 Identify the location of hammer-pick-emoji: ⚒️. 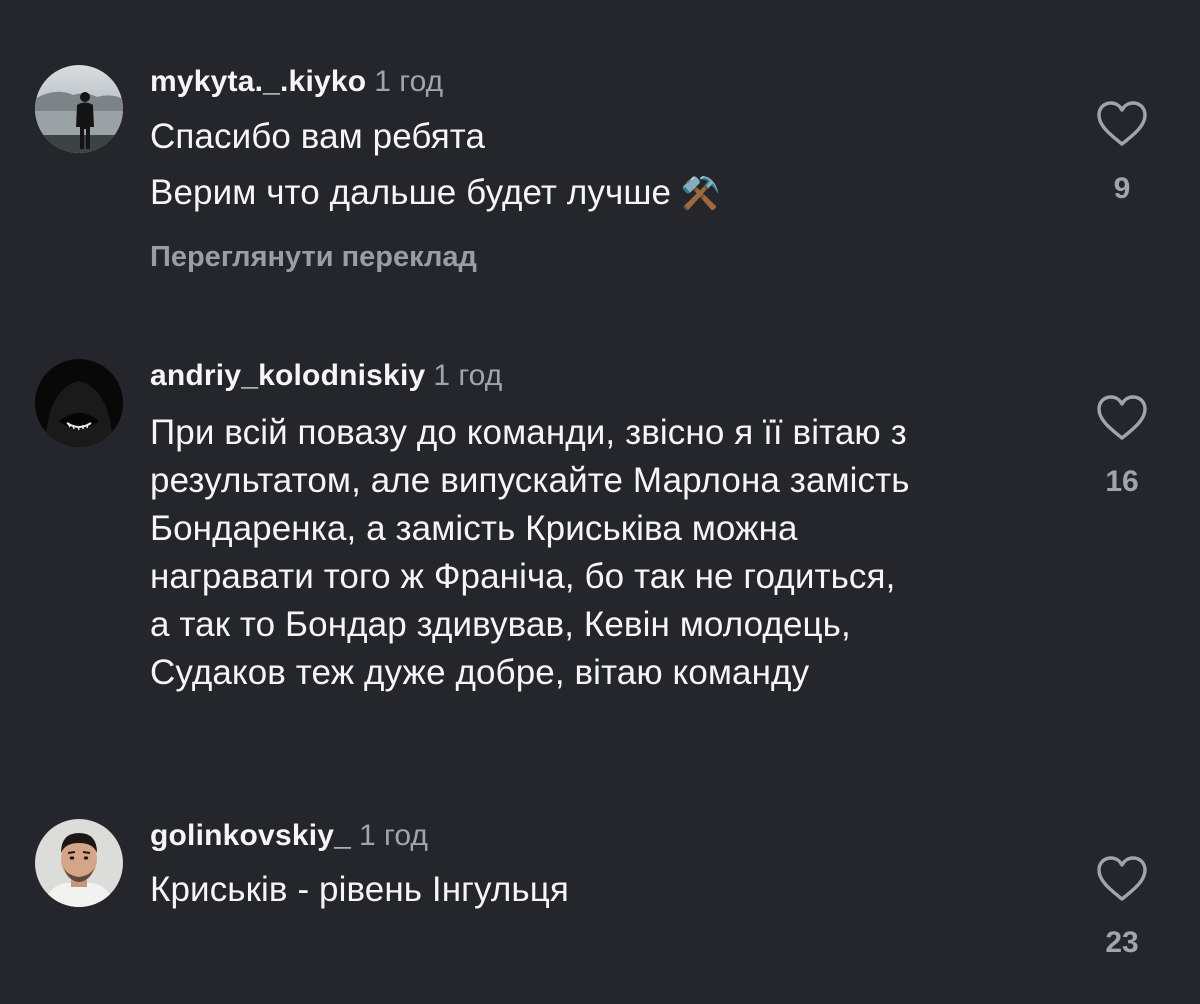
(700, 193).